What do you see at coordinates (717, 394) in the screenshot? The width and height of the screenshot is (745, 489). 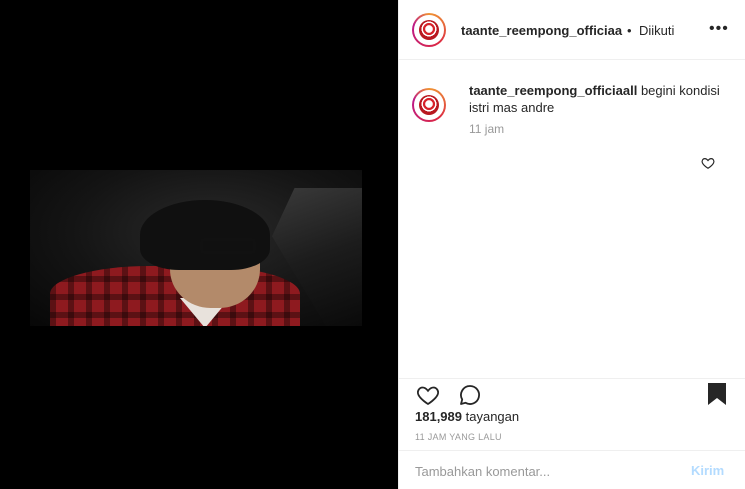 I see `bookmark-icon` at bounding box center [717, 394].